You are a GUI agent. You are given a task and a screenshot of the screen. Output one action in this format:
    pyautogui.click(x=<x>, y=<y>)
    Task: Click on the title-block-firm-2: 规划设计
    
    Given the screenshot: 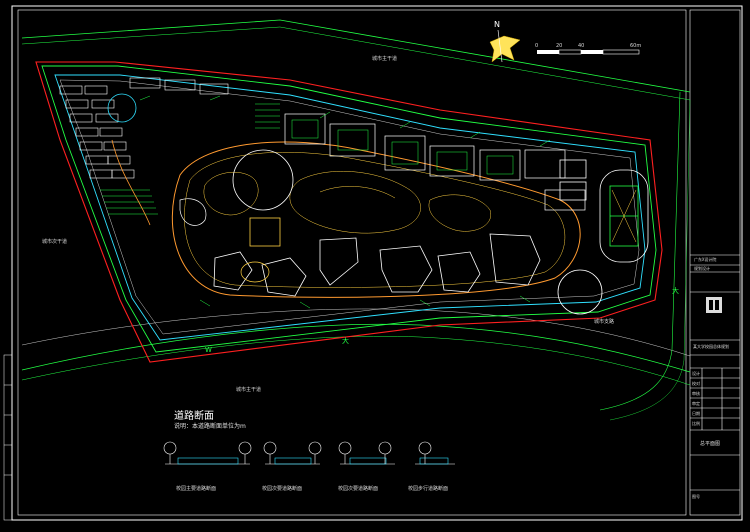 What is the action you would take?
    pyautogui.click(x=702, y=268)
    